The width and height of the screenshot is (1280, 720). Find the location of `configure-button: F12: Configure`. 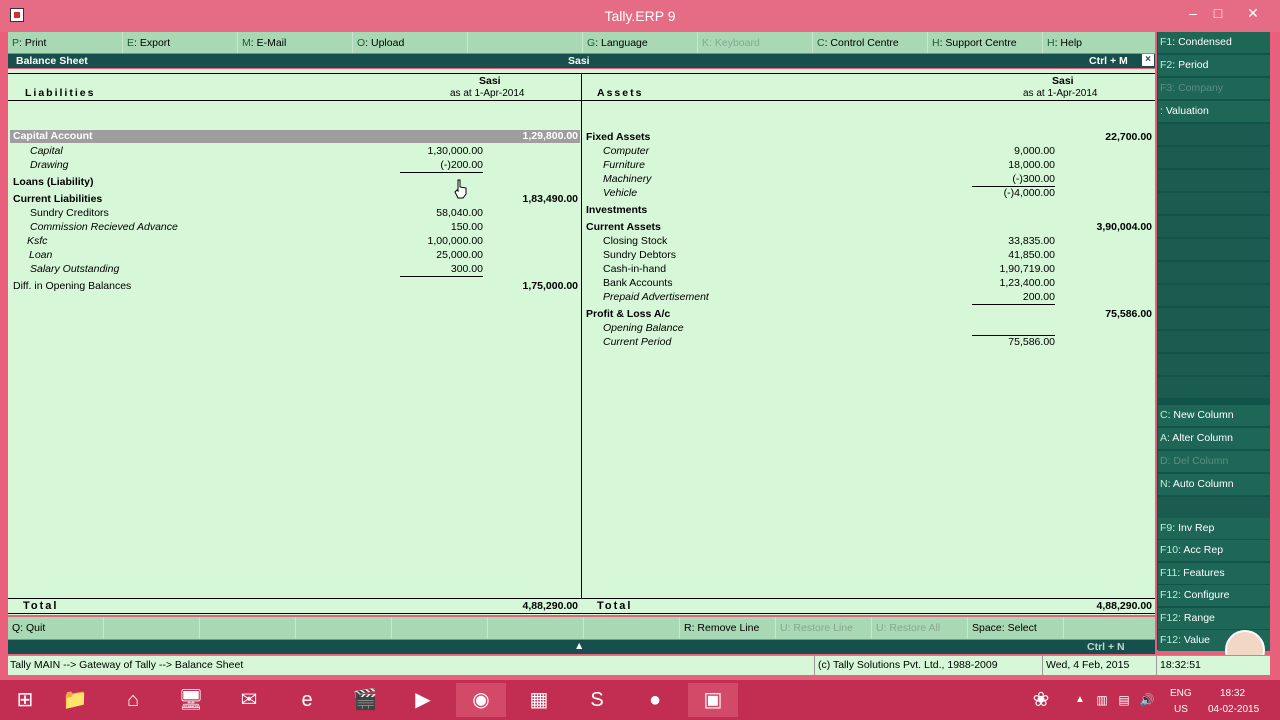

configure-button: F12: Configure is located at coordinates (1214, 595).